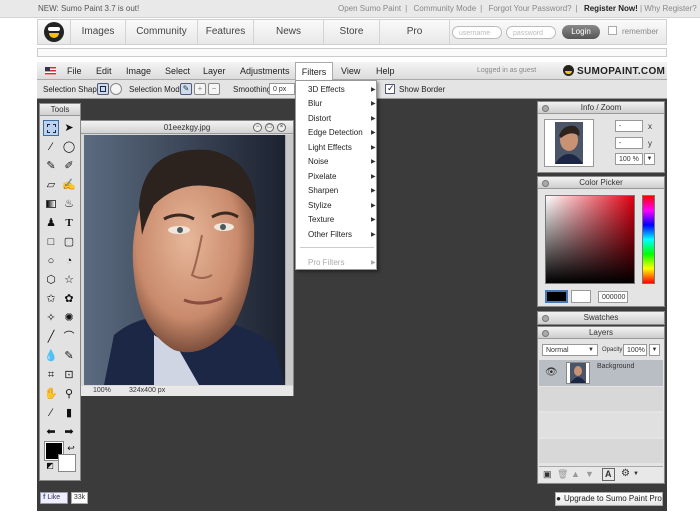  What do you see at coordinates (562, 474) in the screenshot?
I see `delete-layer-icon: 🗑` at bounding box center [562, 474].